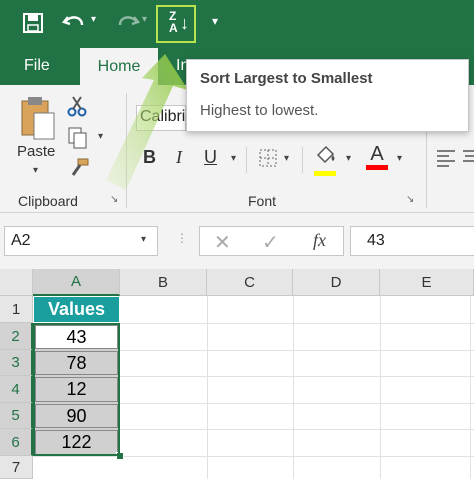 The width and height of the screenshot is (474, 479). What do you see at coordinates (215, 21) in the screenshot?
I see `customize-qat-icon: ▾` at bounding box center [215, 21].